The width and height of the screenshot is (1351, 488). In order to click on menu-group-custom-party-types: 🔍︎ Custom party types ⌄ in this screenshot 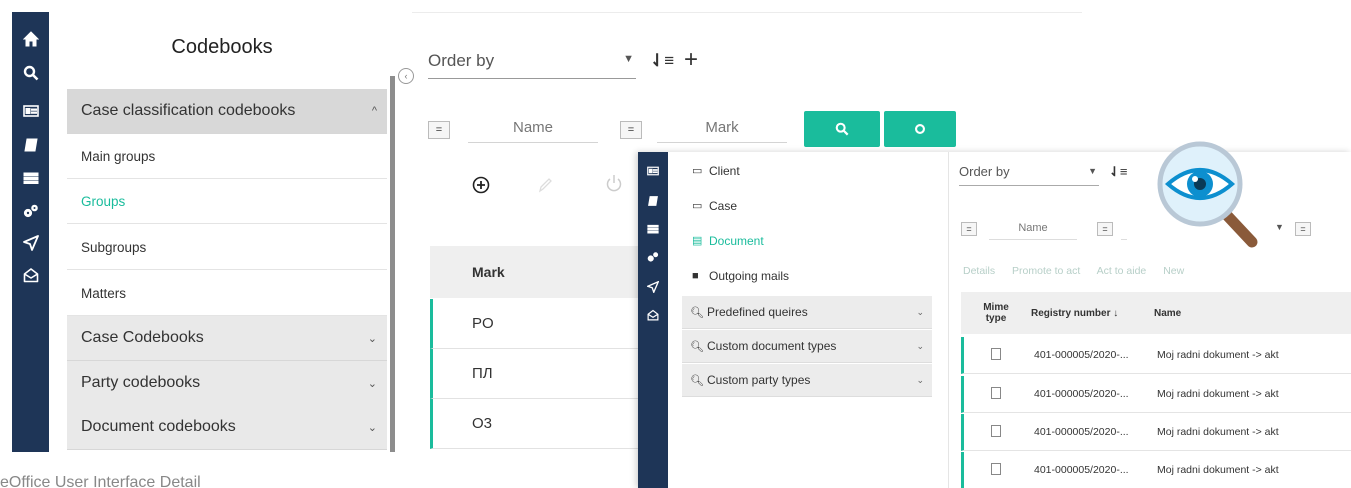, I will do `click(807, 380)`.